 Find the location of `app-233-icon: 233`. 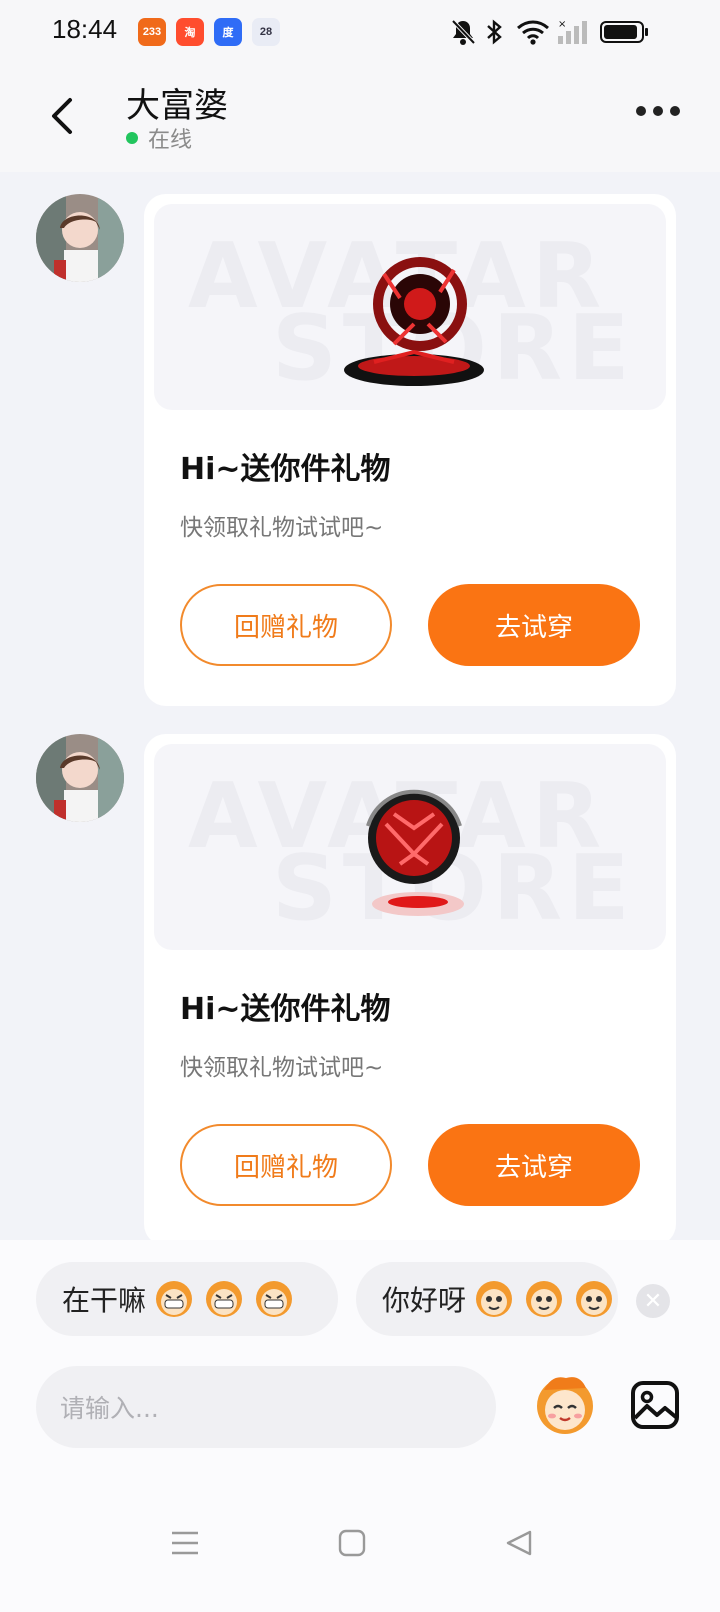

app-233-icon: 233 is located at coordinates (152, 32).